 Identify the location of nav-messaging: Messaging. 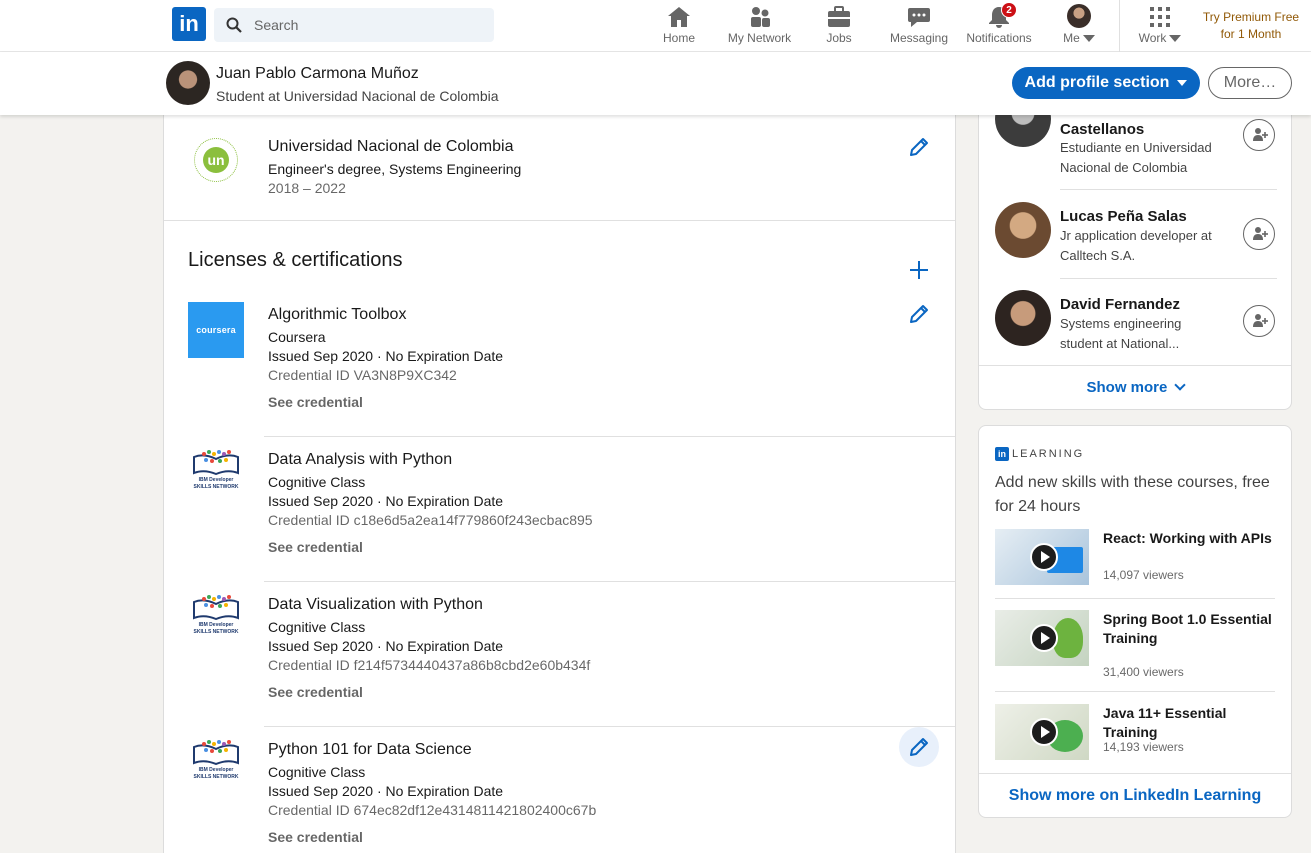
(919, 26).